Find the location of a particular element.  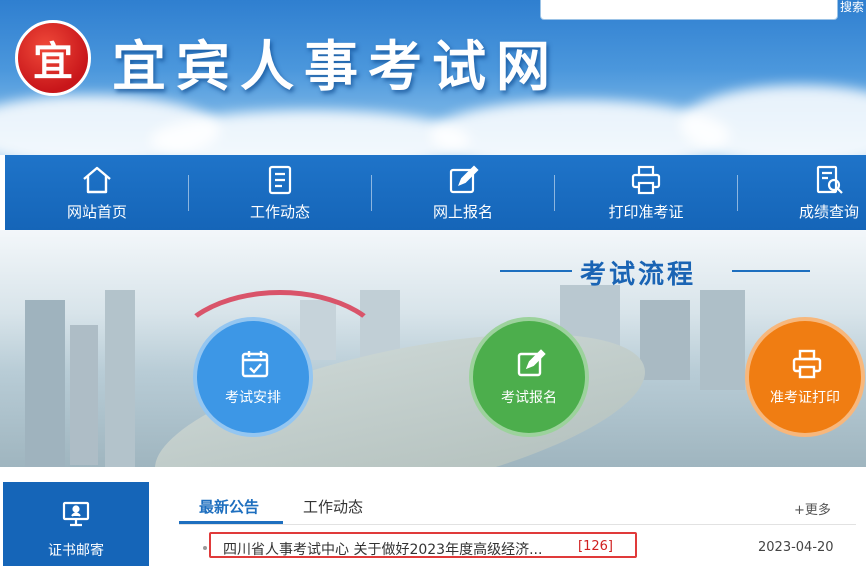

step-label: 考试报名 is located at coordinates (529, 398).